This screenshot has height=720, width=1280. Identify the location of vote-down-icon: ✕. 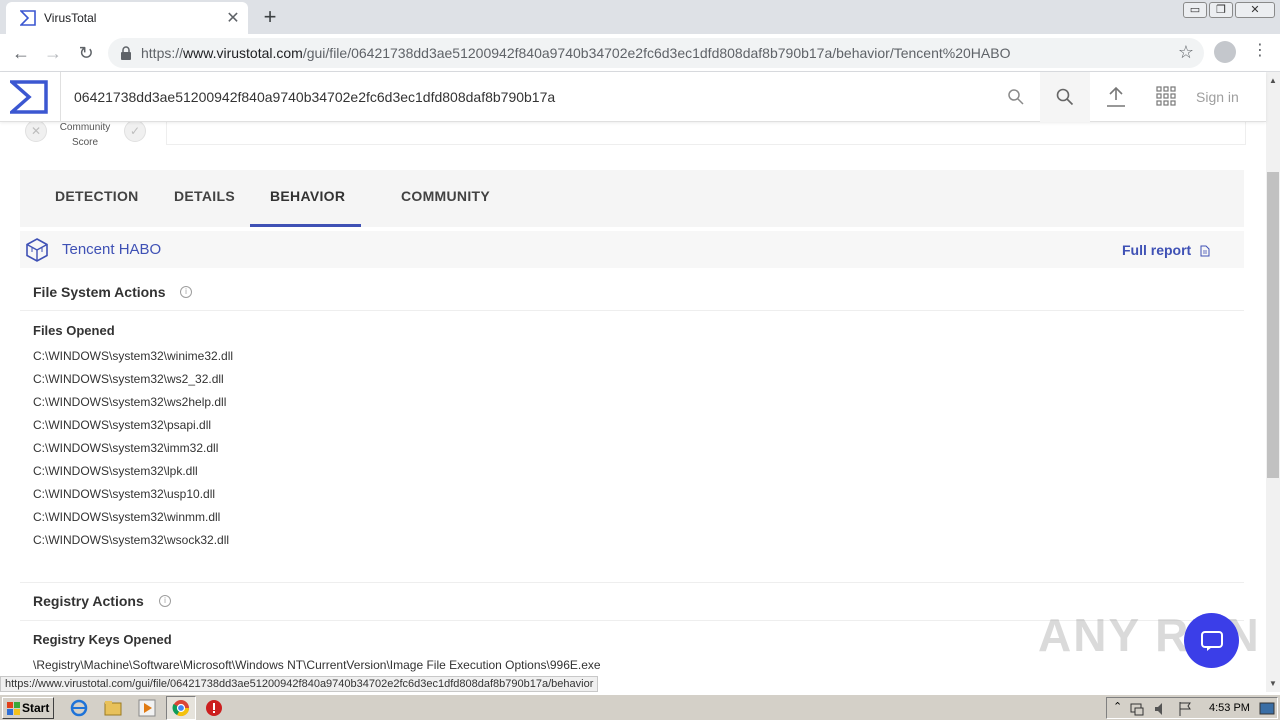
(36, 131).